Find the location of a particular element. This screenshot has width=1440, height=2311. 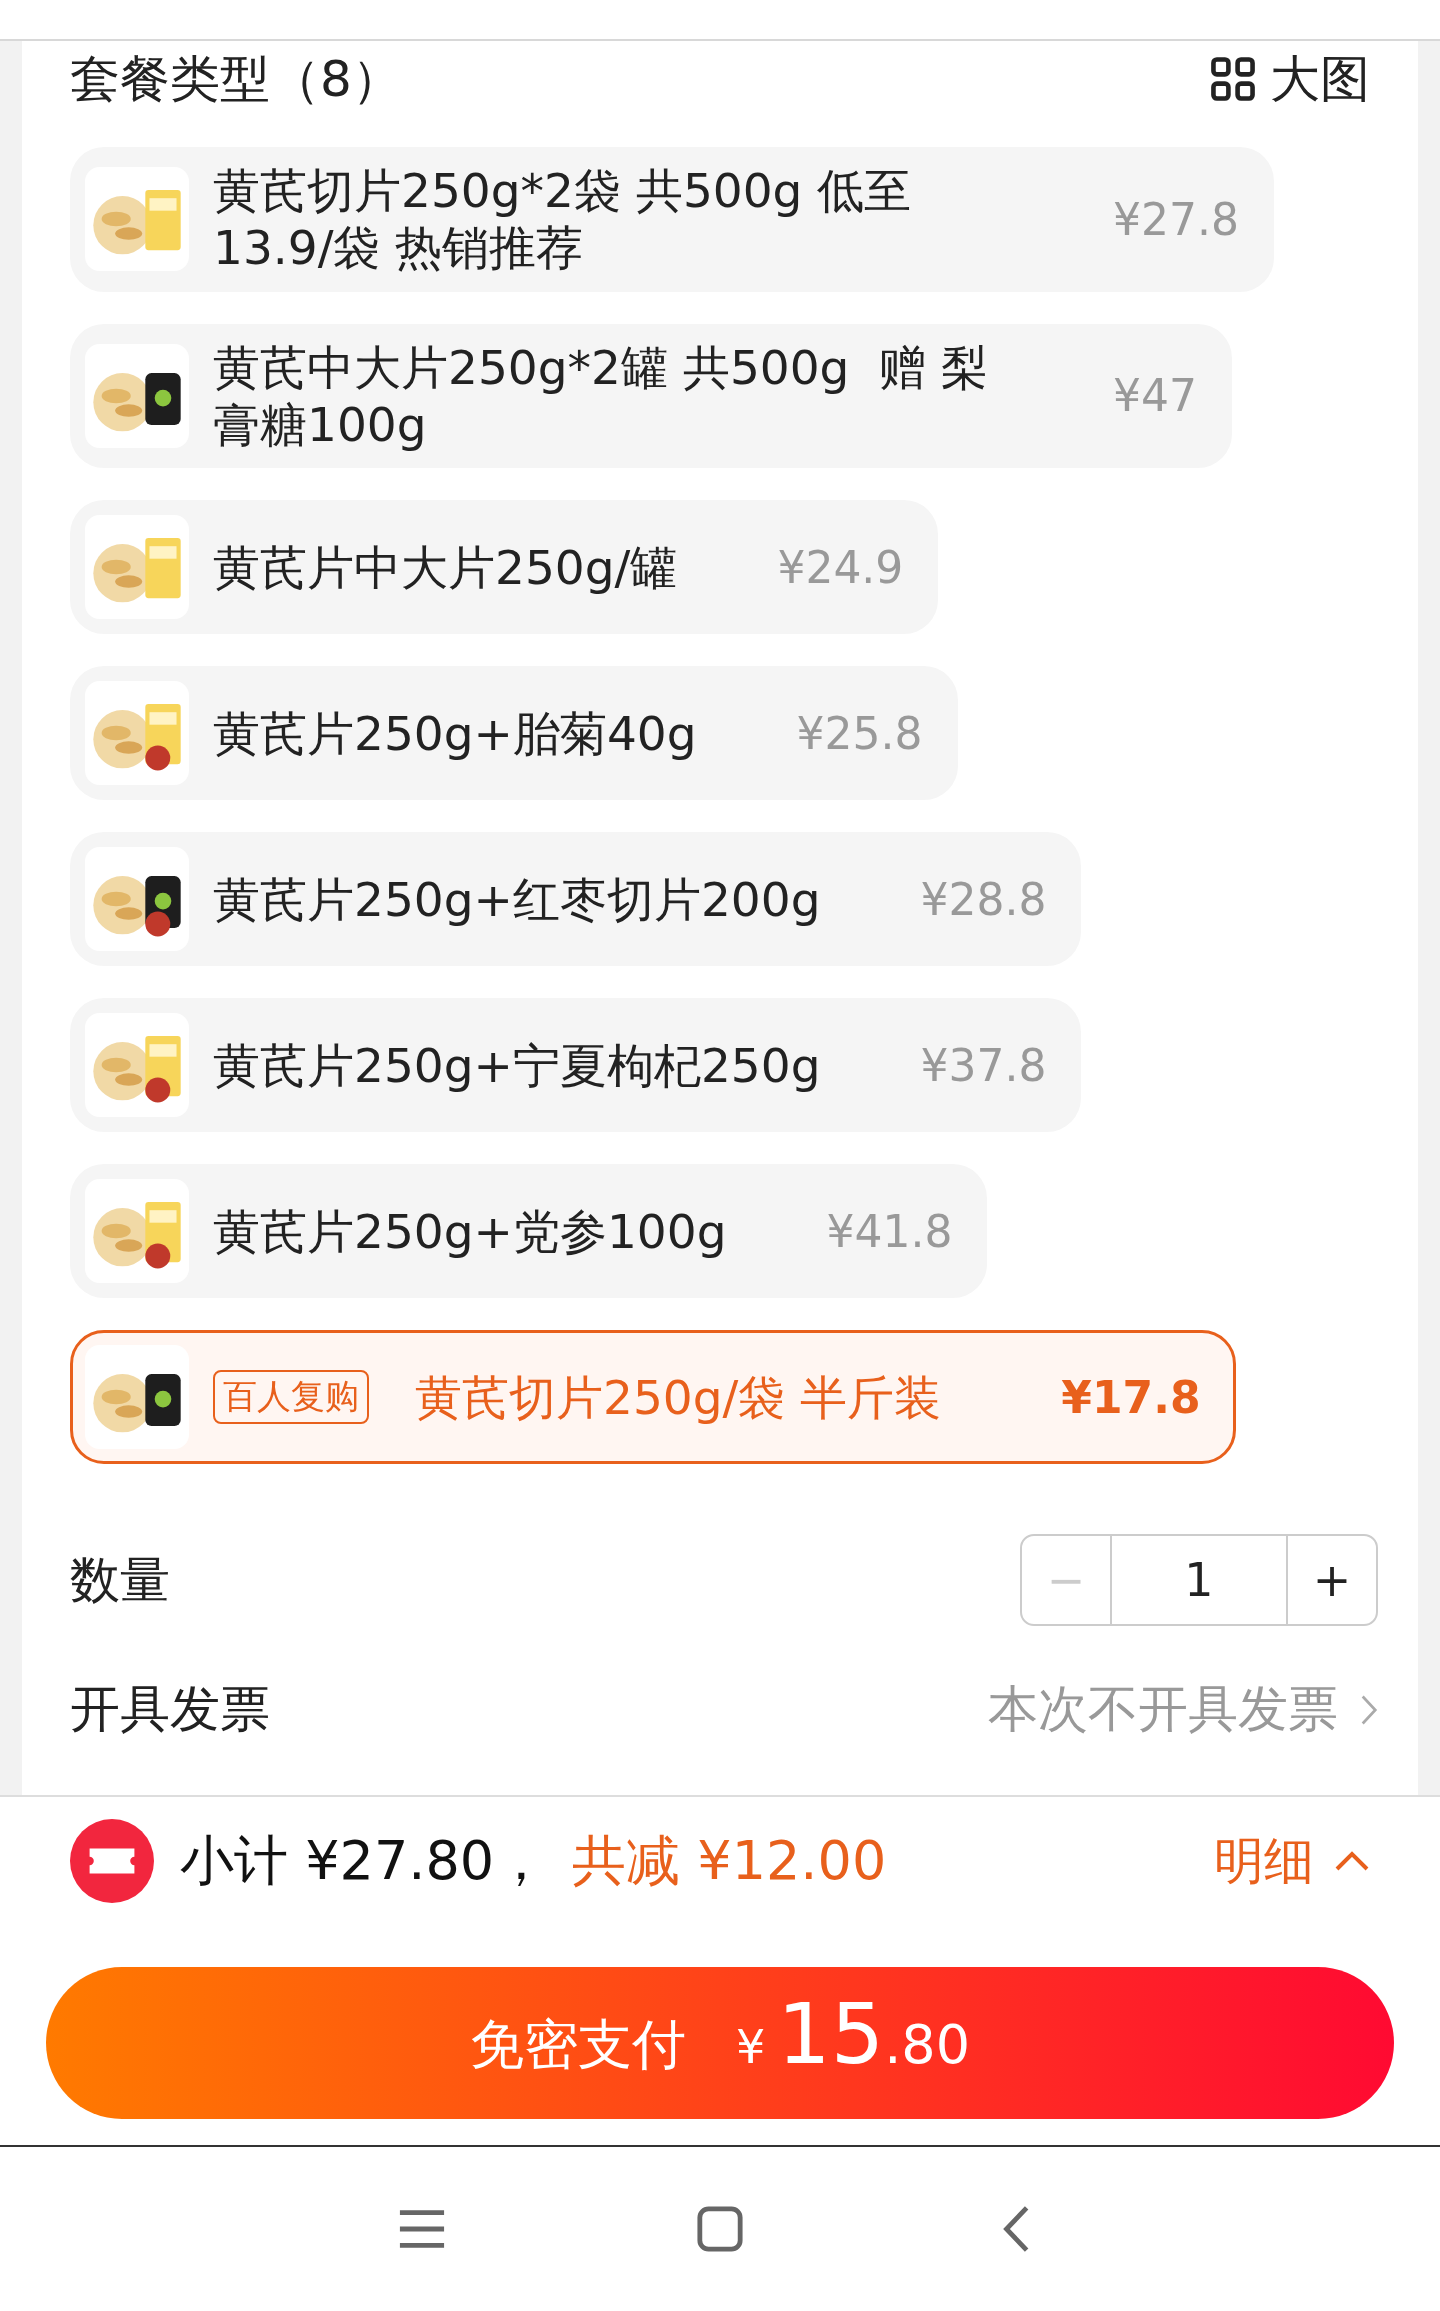

option-item: 黄芪片250g+胎菊40g ¥25.8 is located at coordinates (514, 733).